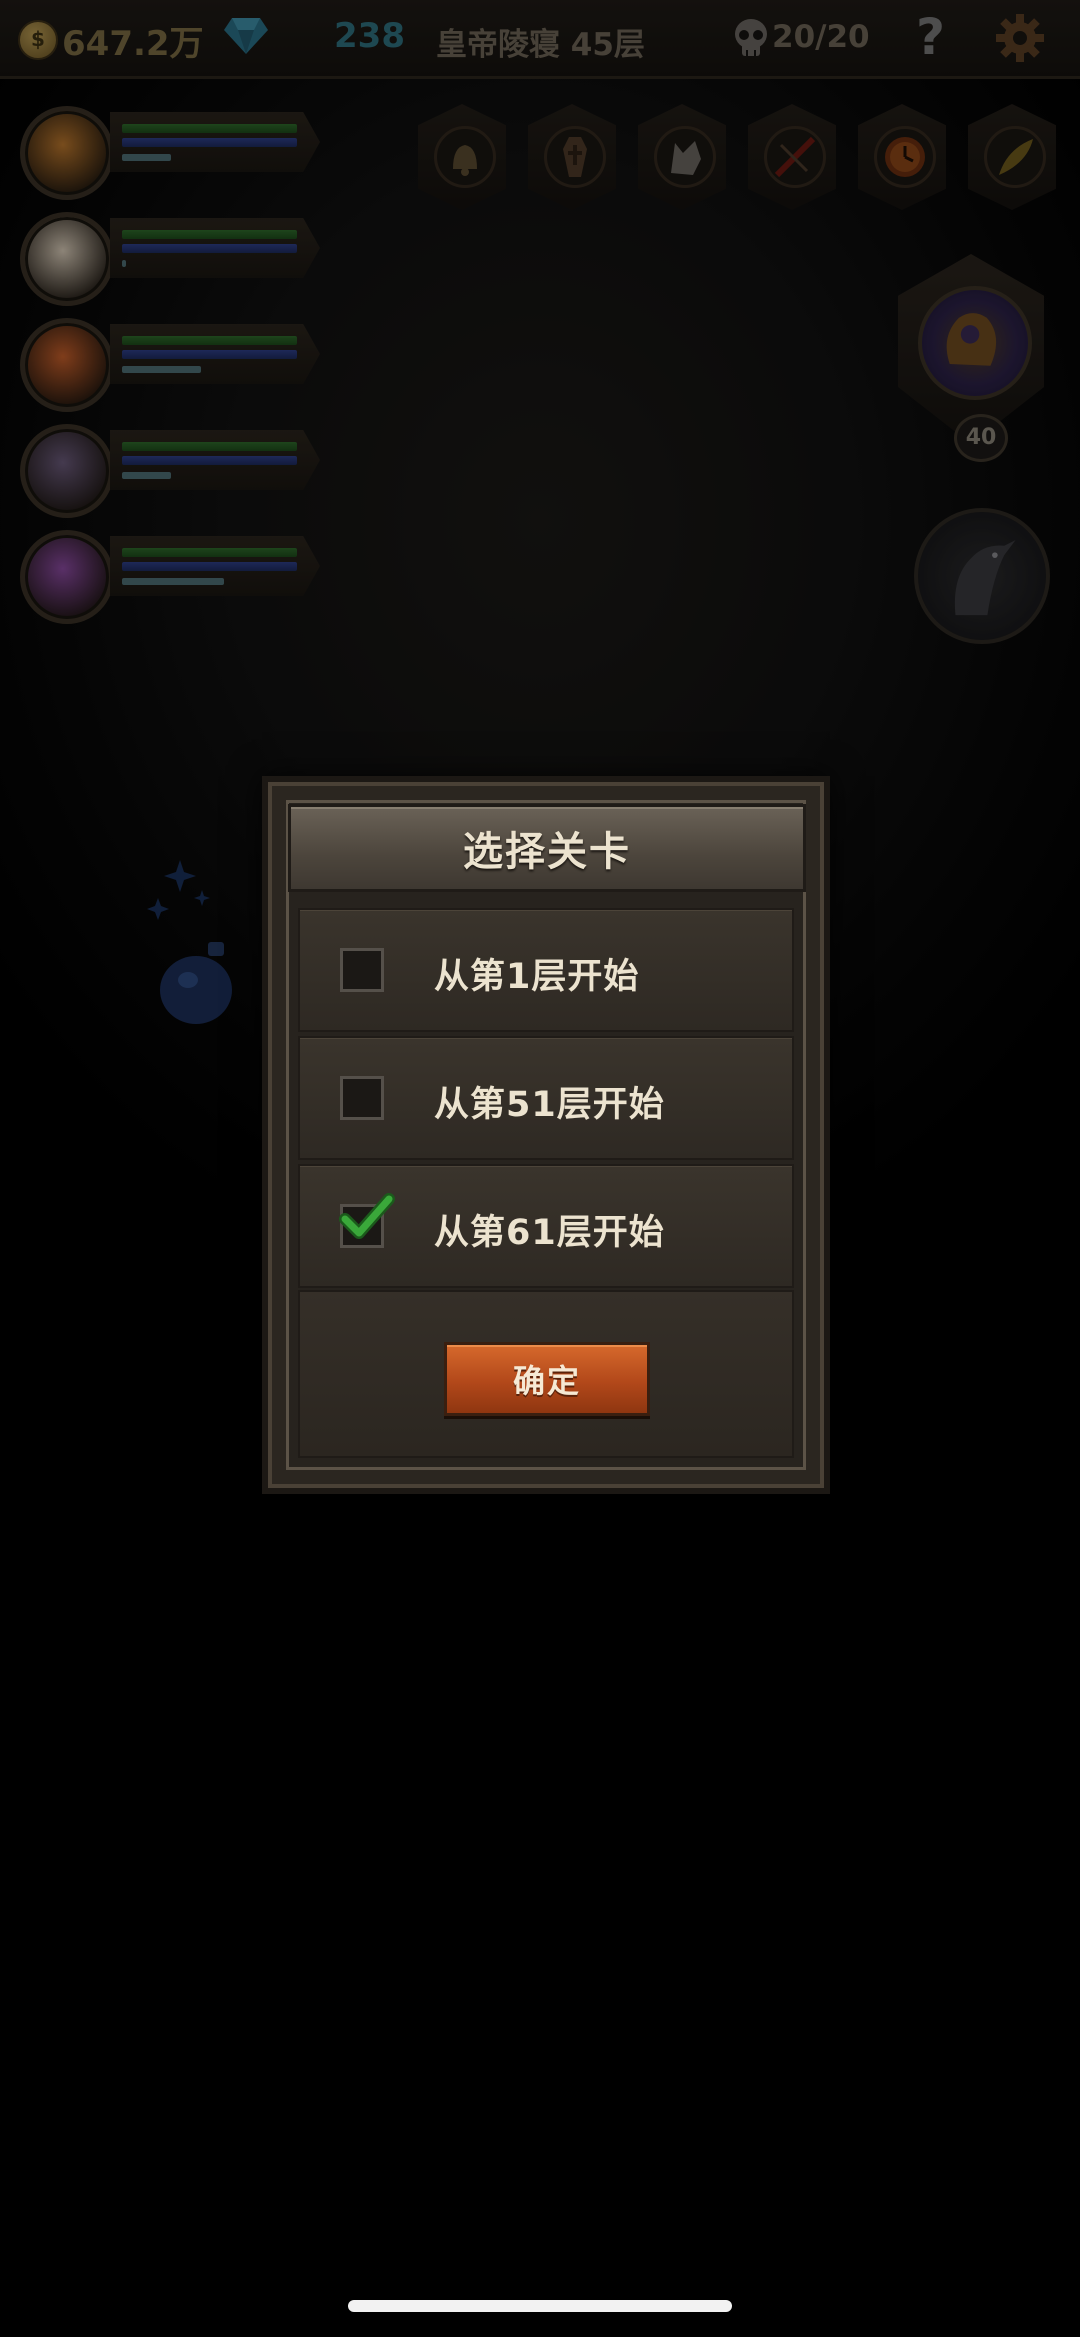 This screenshot has width=1080, height=2337. Describe the element at coordinates (540, 2306) in the screenshot. I see `home-indicator` at that location.